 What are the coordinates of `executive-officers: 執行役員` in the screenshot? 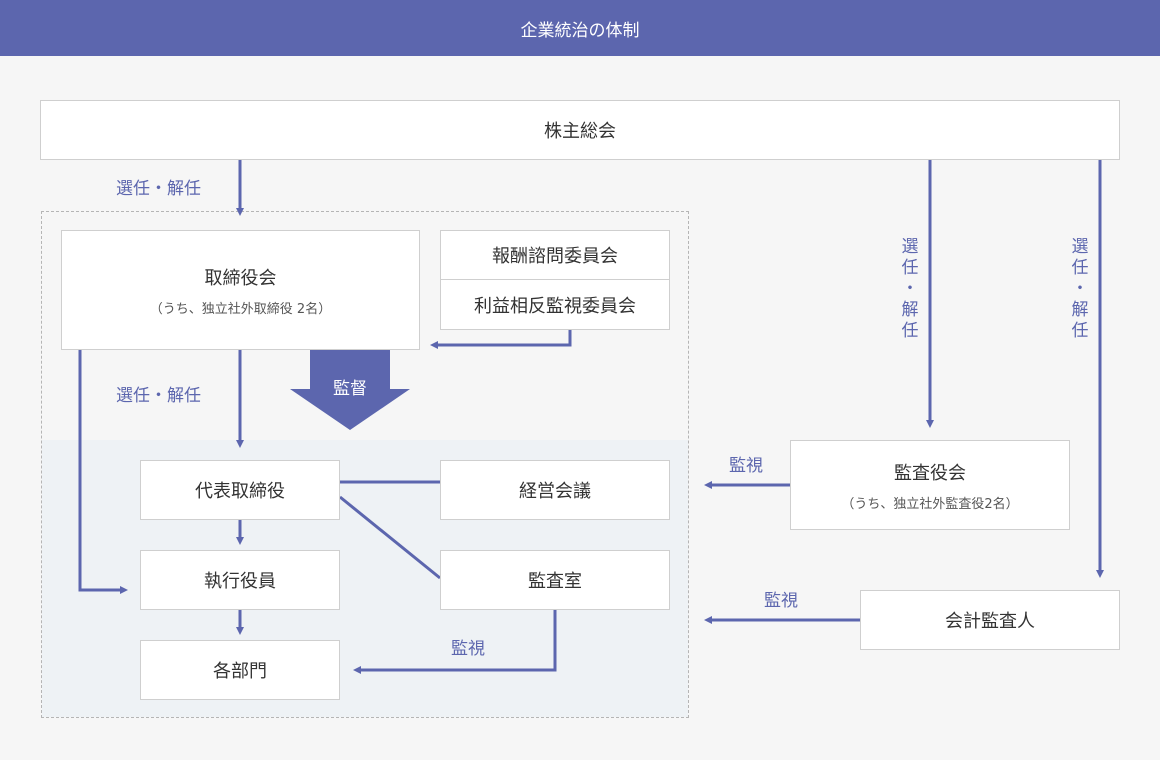 It's located at (240, 580).